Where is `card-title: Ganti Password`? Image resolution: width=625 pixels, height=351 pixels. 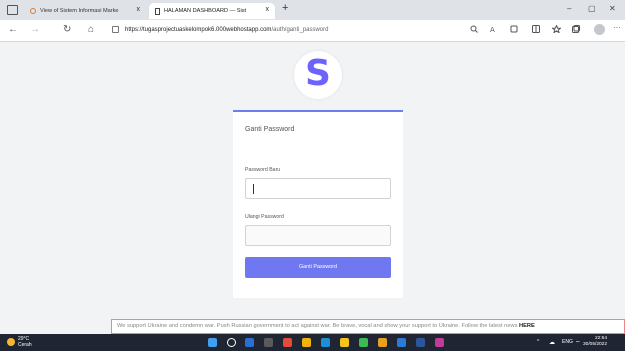 card-title: Ganti Password is located at coordinates (270, 129).